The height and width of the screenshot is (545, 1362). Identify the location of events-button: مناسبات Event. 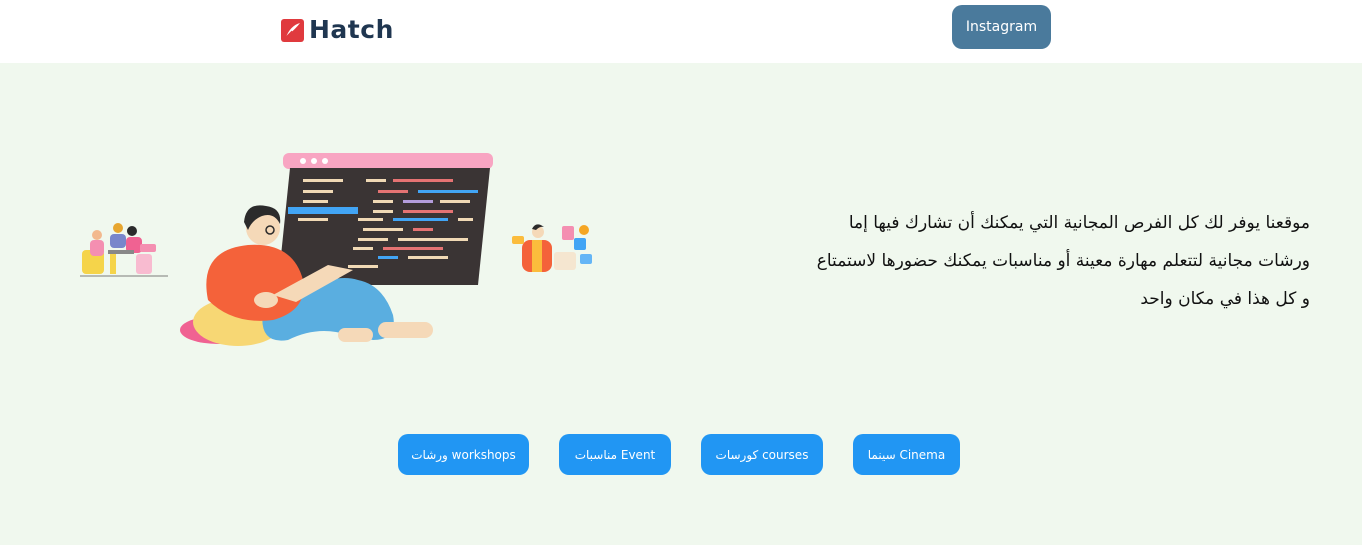
(615, 454).